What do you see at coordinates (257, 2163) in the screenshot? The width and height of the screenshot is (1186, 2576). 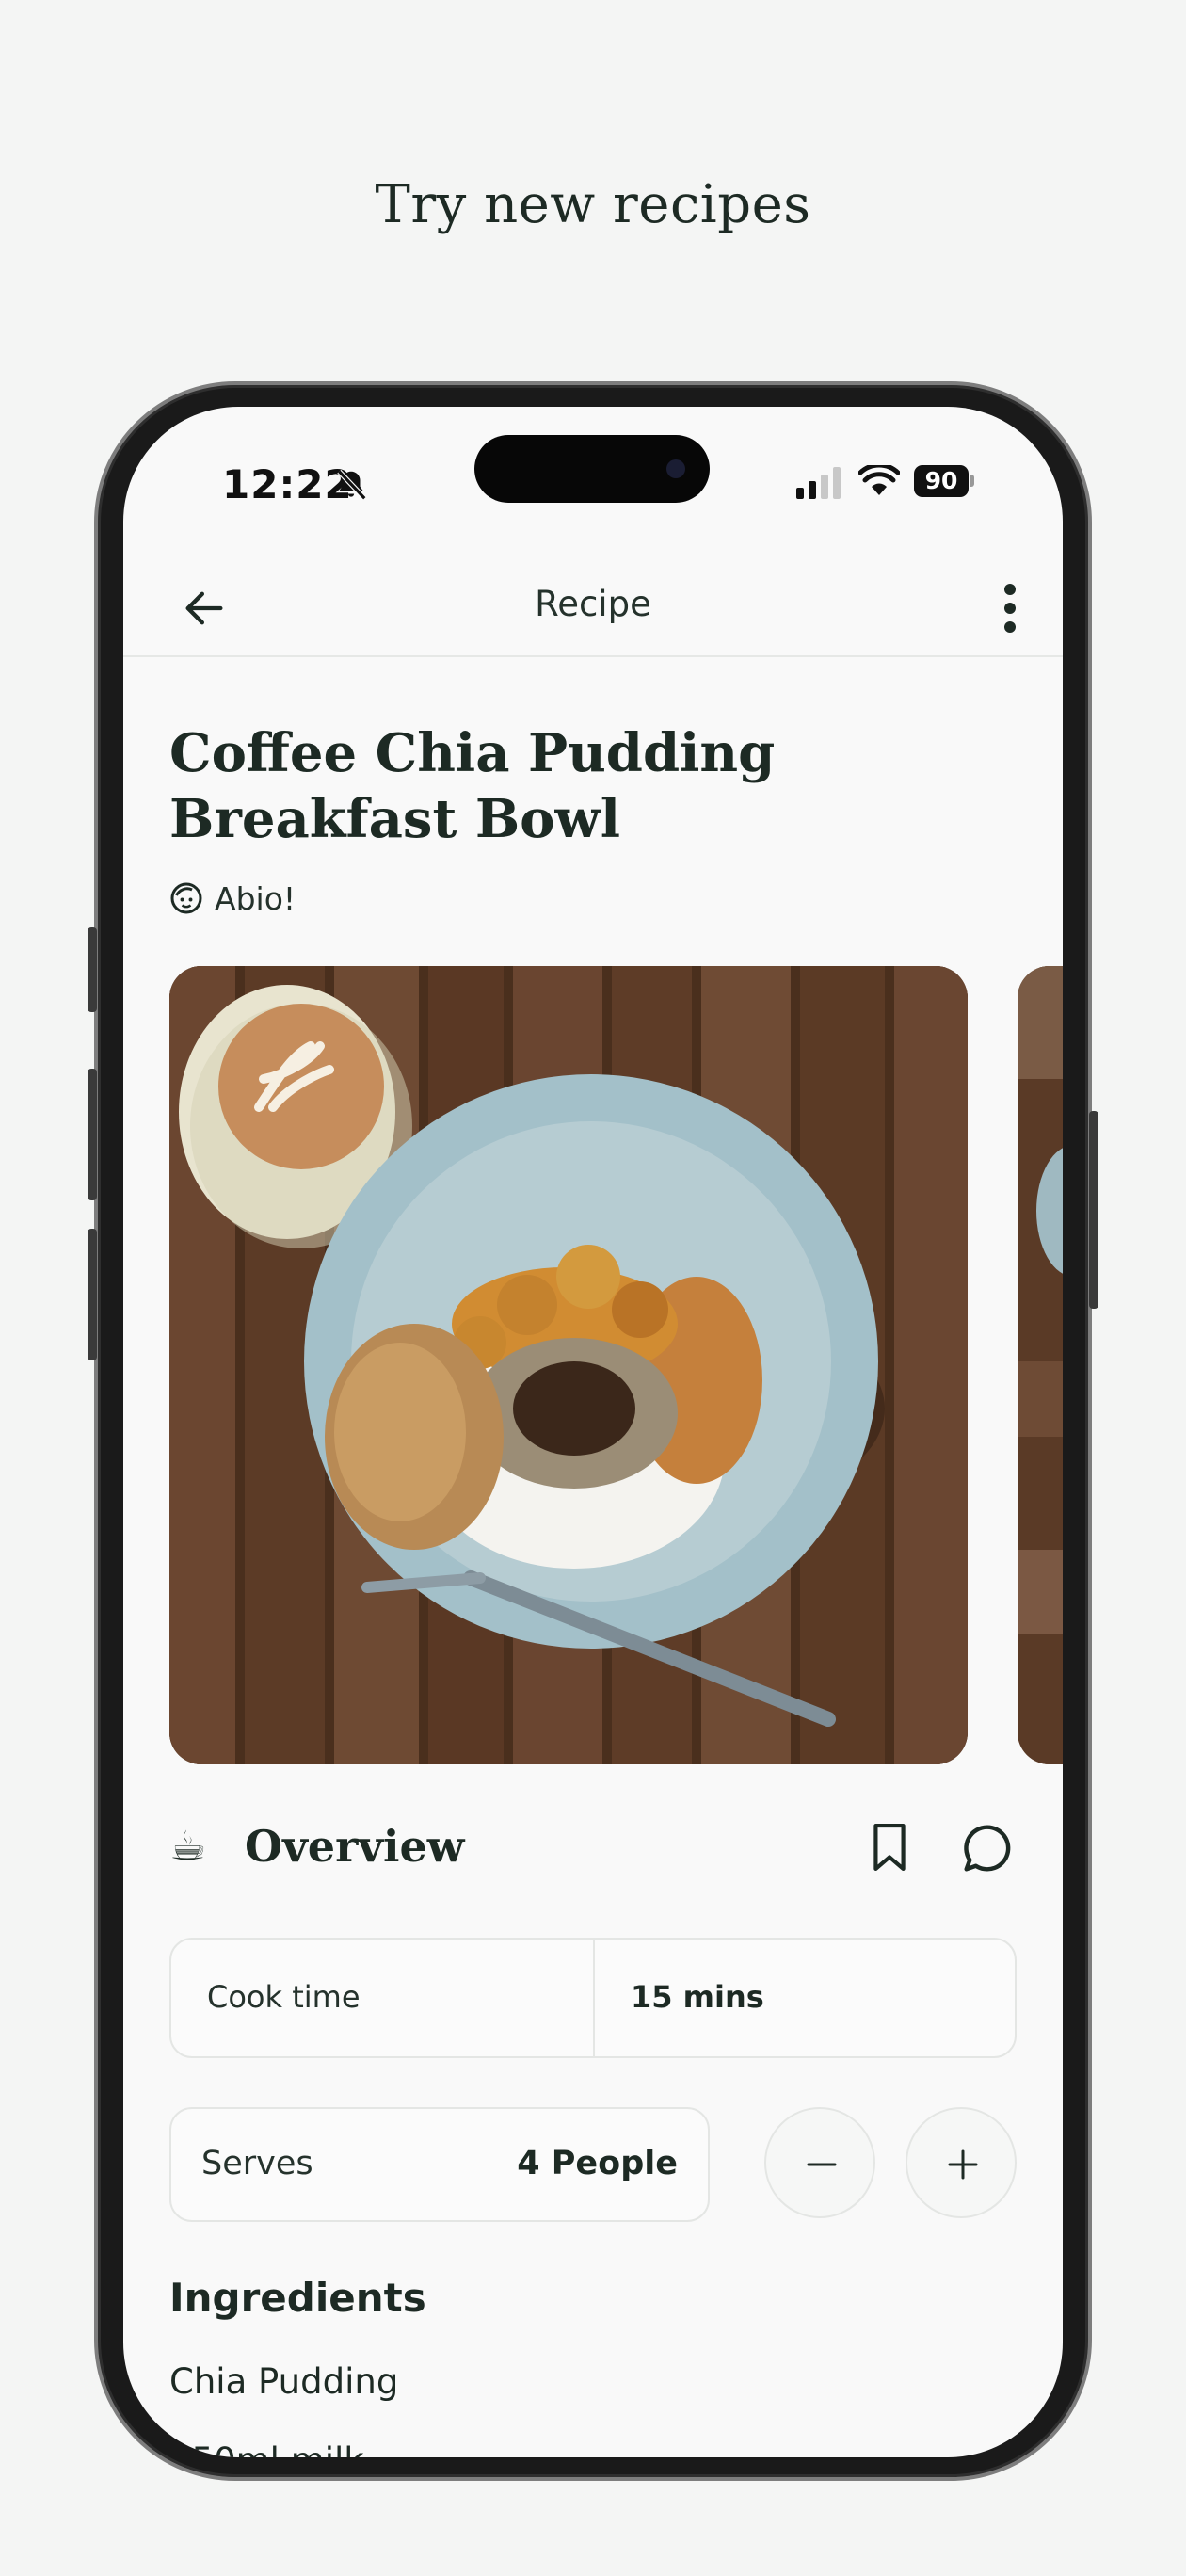 I see `serves-label: Serves` at bounding box center [257, 2163].